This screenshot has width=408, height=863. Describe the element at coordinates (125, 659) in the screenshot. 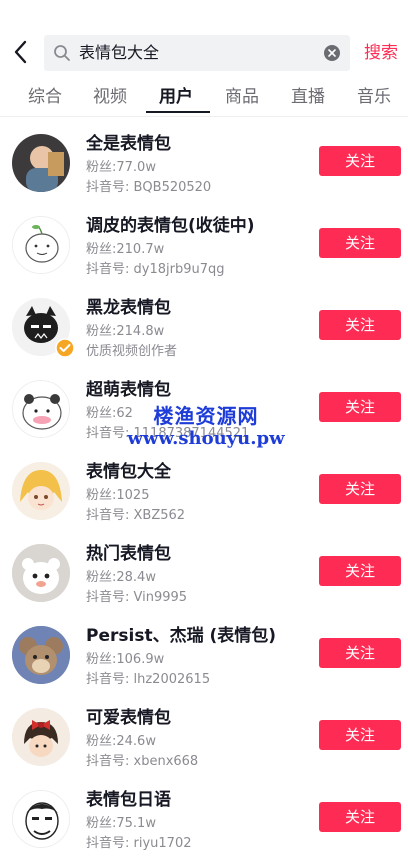

I see `fans-count: 粉丝:106.9w` at that location.